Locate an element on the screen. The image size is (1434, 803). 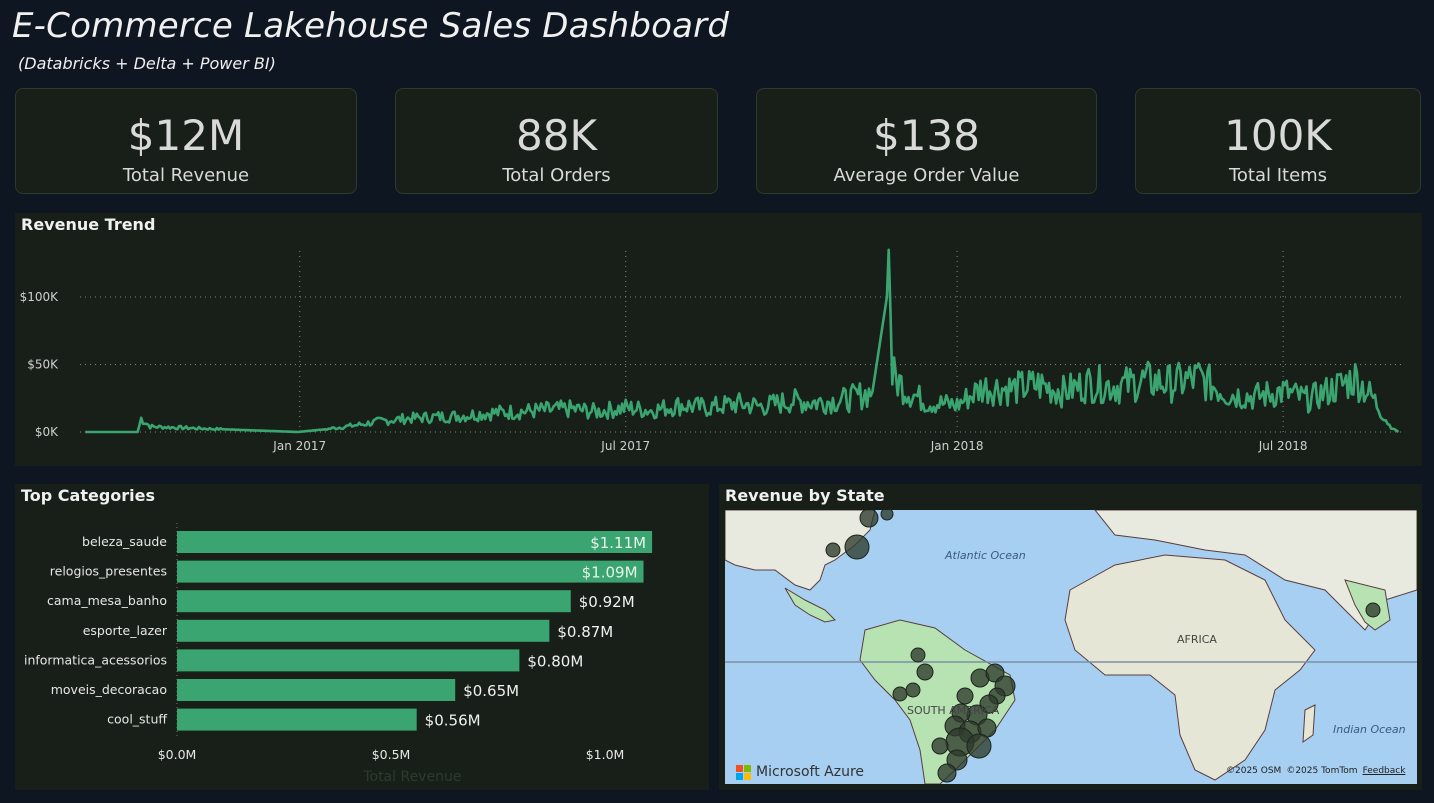
kpi-value: 100K is located at coordinates (1278, 135).